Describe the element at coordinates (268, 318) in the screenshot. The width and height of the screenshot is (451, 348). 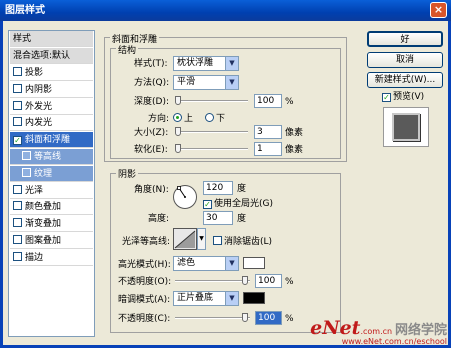
I see `shadow-opacity-input: 100` at that location.